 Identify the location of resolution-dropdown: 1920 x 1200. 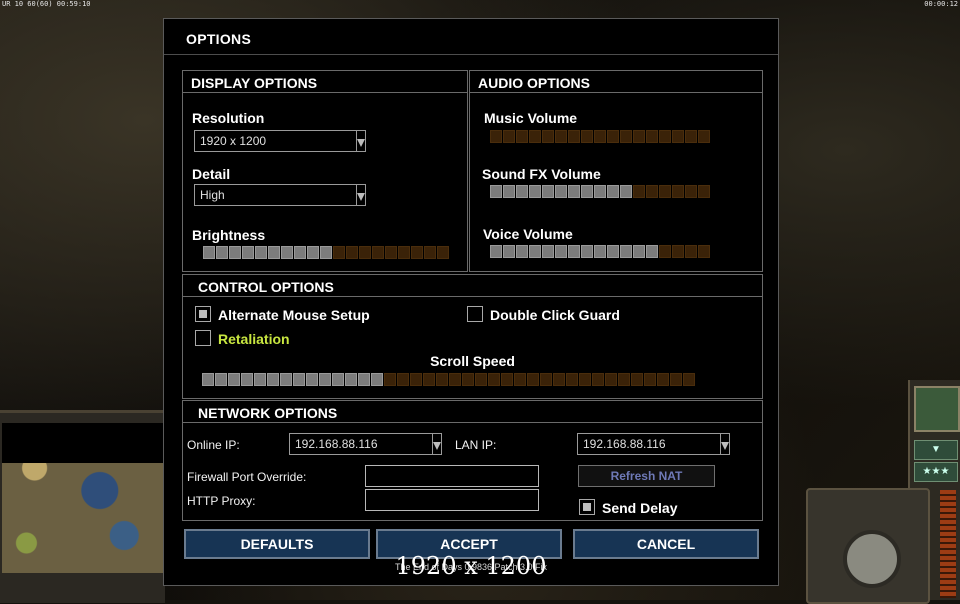
(280, 141).